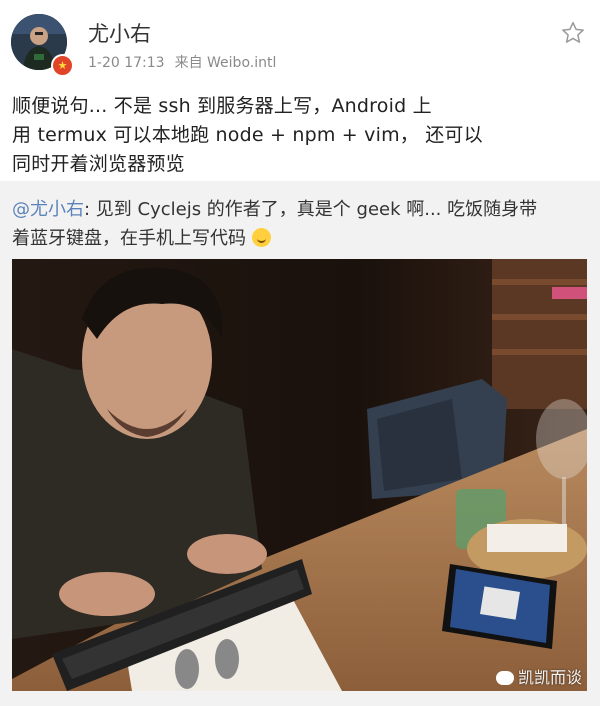 This screenshot has width=600, height=706. What do you see at coordinates (98, 164) in the screenshot?
I see `post-text-line: 同时开着浏览器预览` at bounding box center [98, 164].